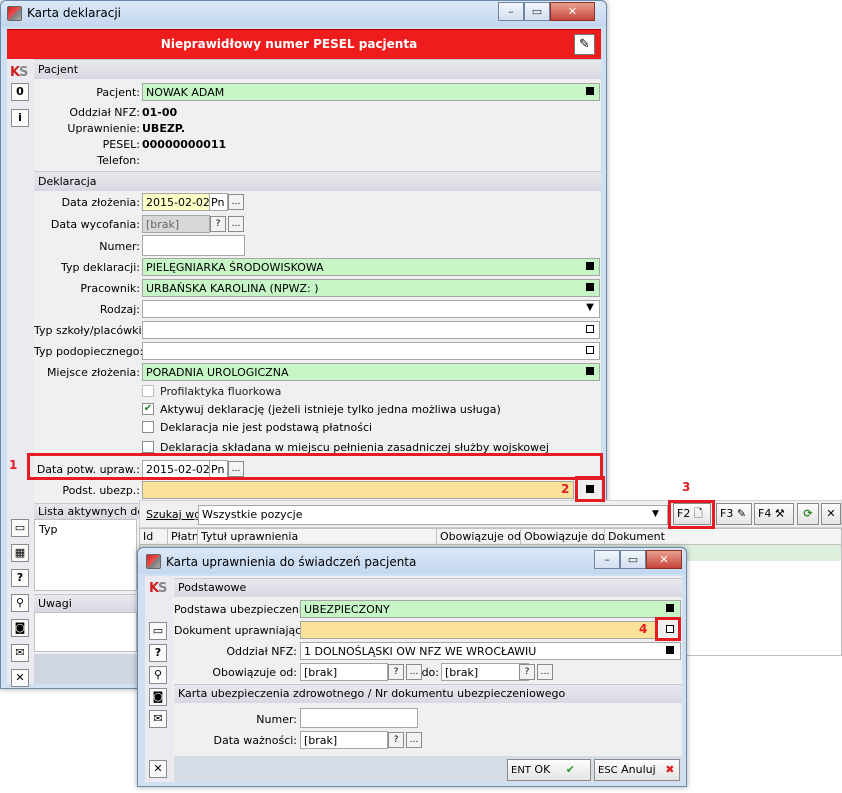  Describe the element at coordinates (255, 740) in the screenshot. I see `data-waznosci-label: Data ważności:` at that location.